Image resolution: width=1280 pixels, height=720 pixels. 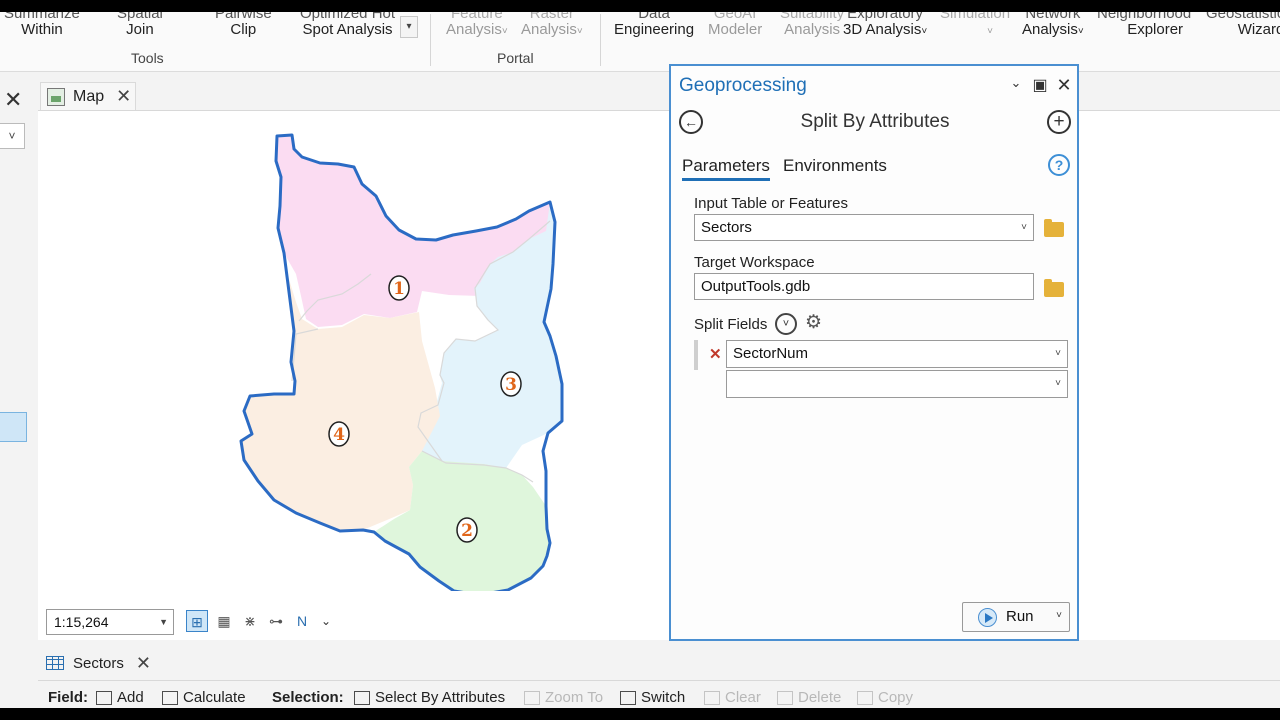 I want to click on network-analysis-button: Network Analysis˅, so click(x=1053, y=26).